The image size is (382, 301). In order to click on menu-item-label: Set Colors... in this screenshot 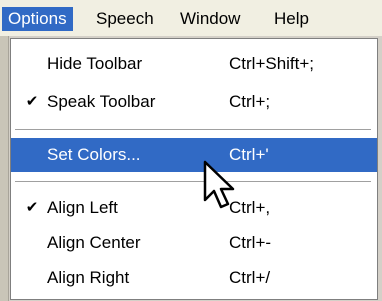, I will do `click(94, 154)`.